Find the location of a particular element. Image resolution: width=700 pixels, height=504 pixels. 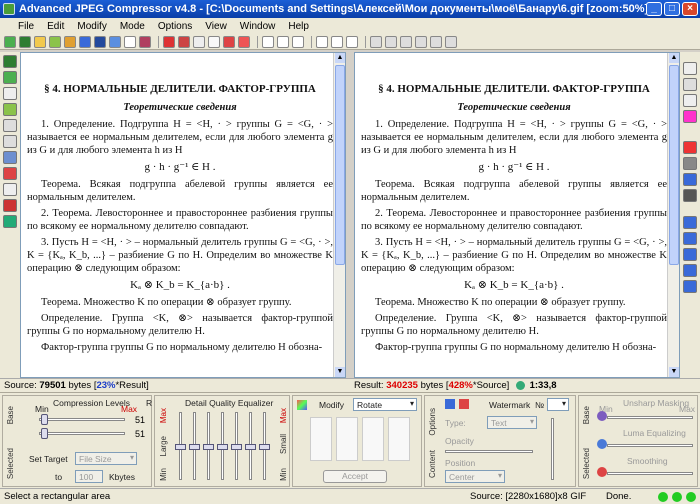

rotate-tool-icon is located at coordinates (298, 41).